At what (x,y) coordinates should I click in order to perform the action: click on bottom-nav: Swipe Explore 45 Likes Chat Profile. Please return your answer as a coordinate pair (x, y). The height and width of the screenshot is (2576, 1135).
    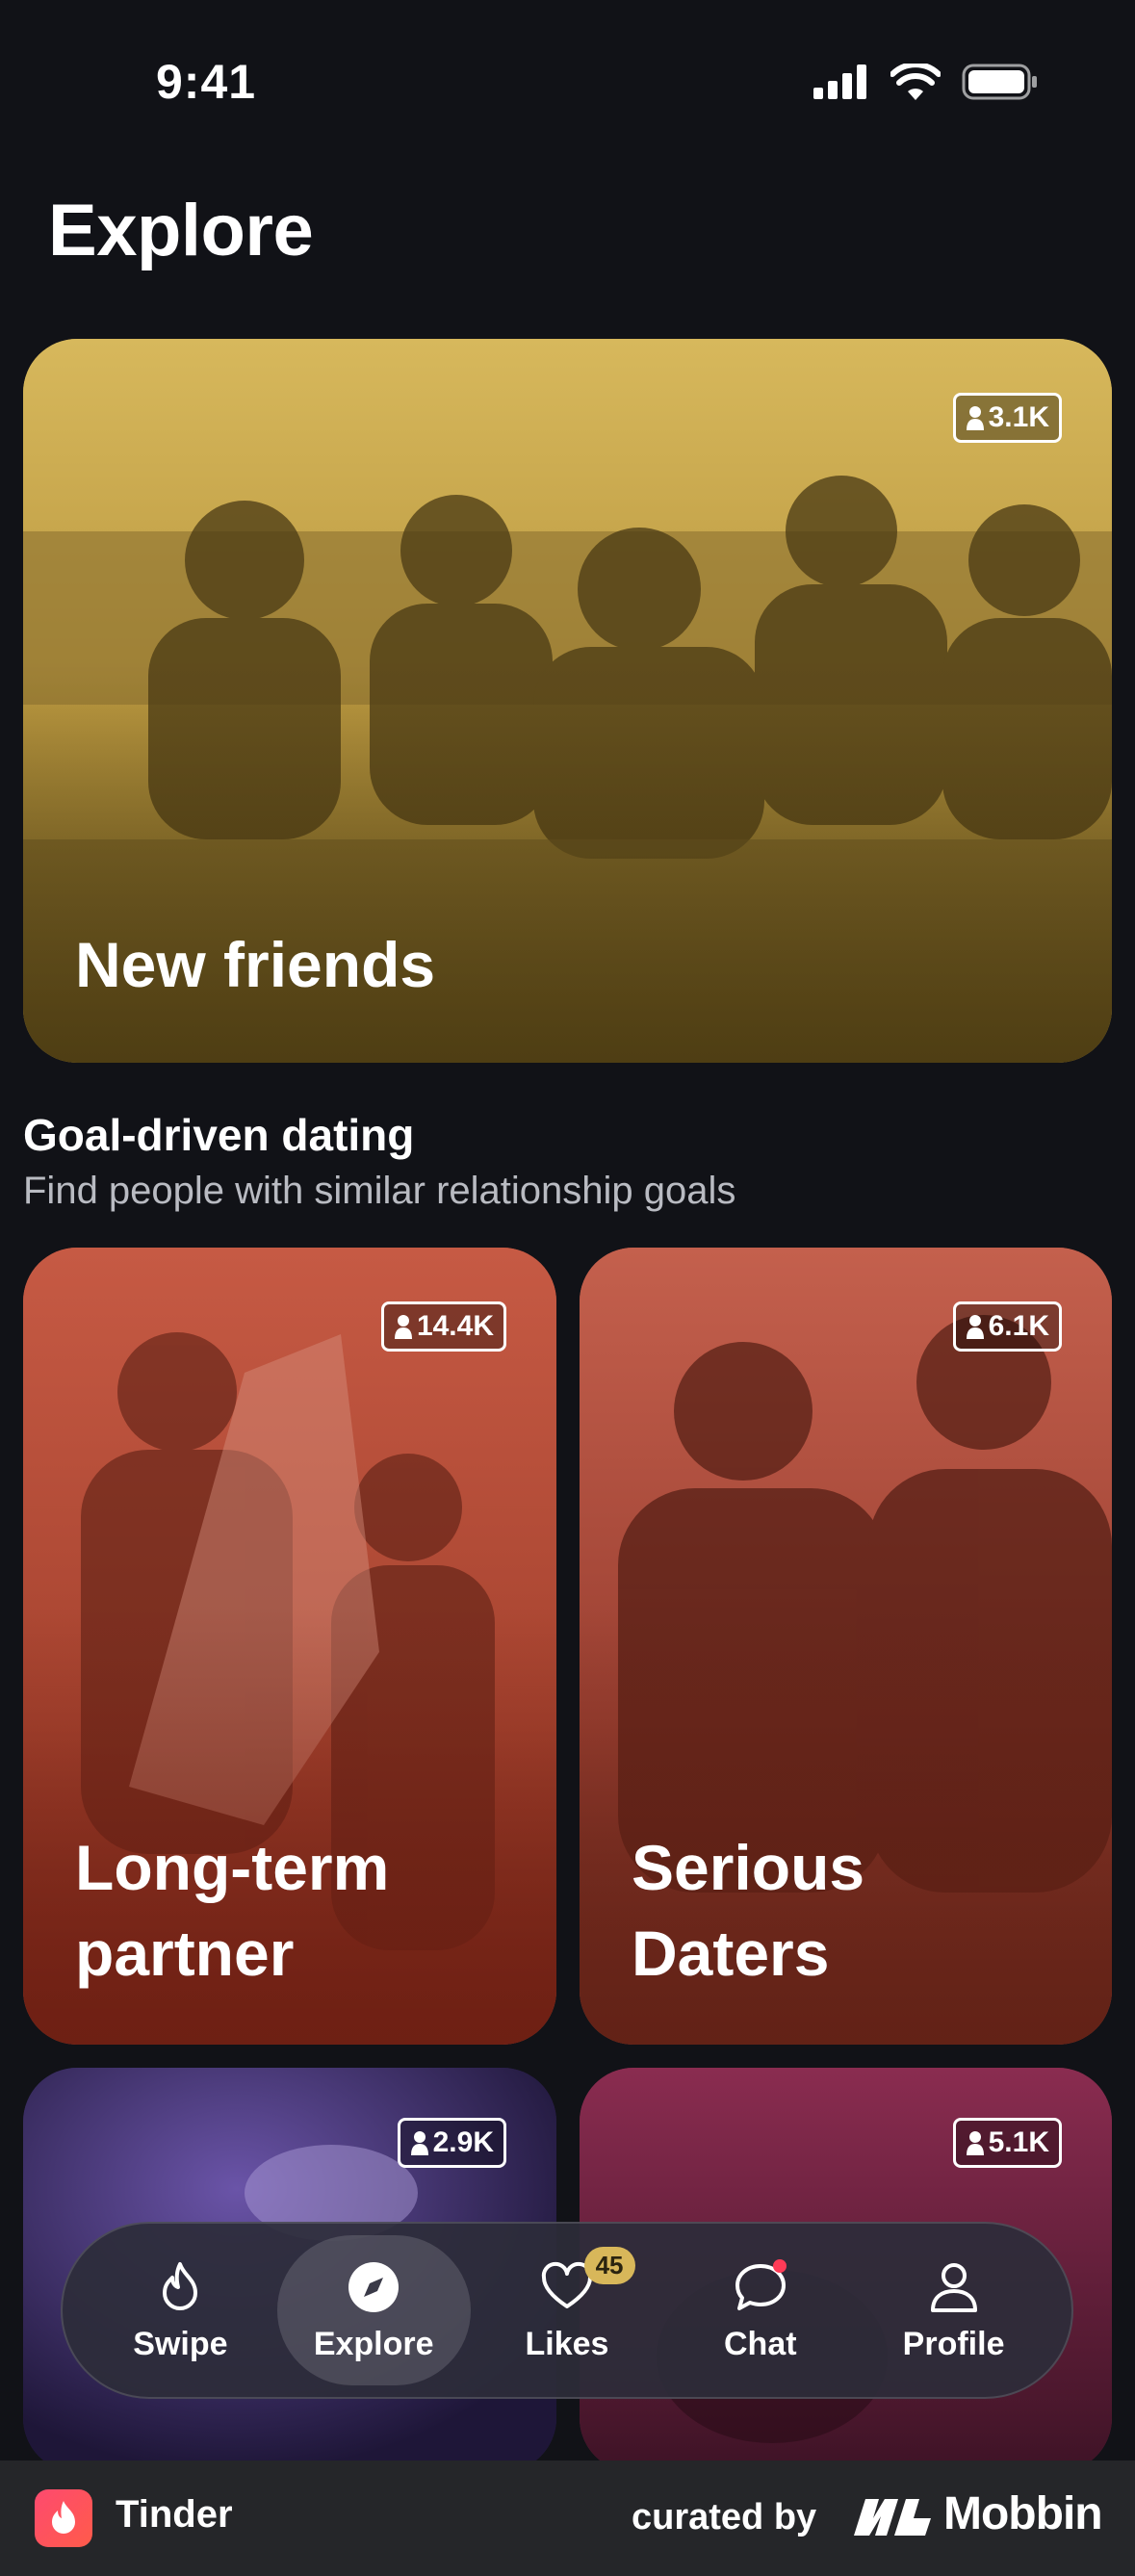
    Looking at the image, I should click on (567, 2311).